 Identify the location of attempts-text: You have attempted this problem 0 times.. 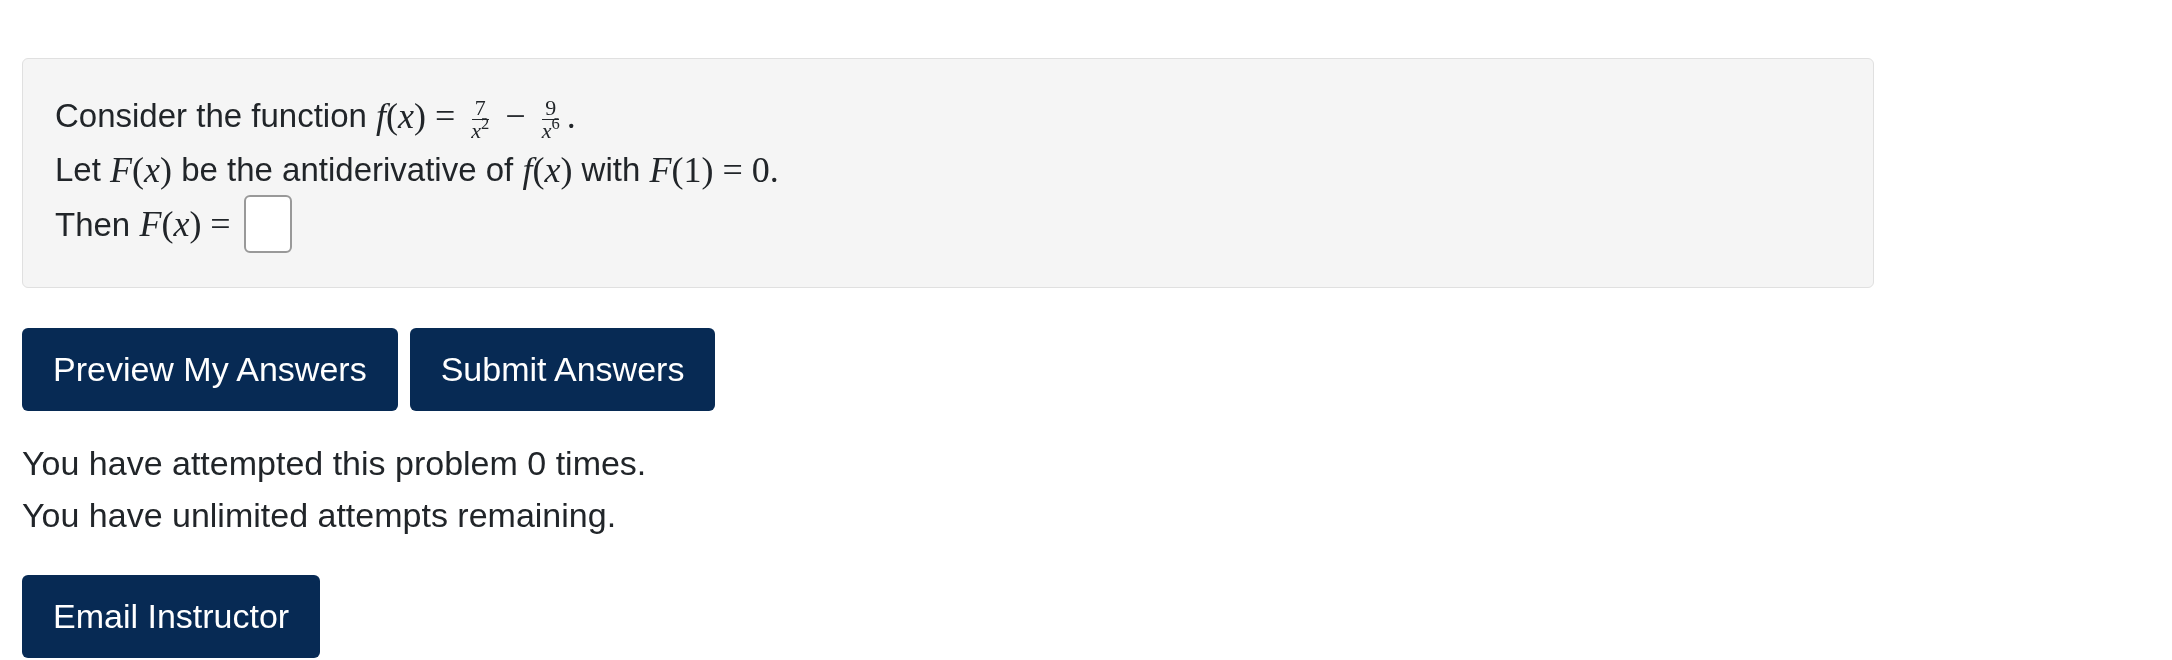
(334, 463).